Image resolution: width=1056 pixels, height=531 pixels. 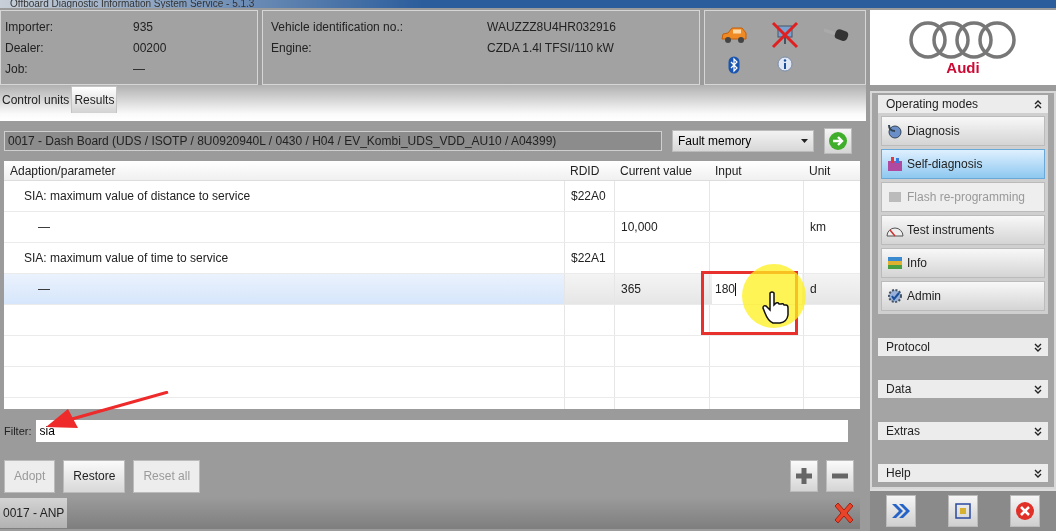 I want to click on caret-icon, so click(x=804, y=141).